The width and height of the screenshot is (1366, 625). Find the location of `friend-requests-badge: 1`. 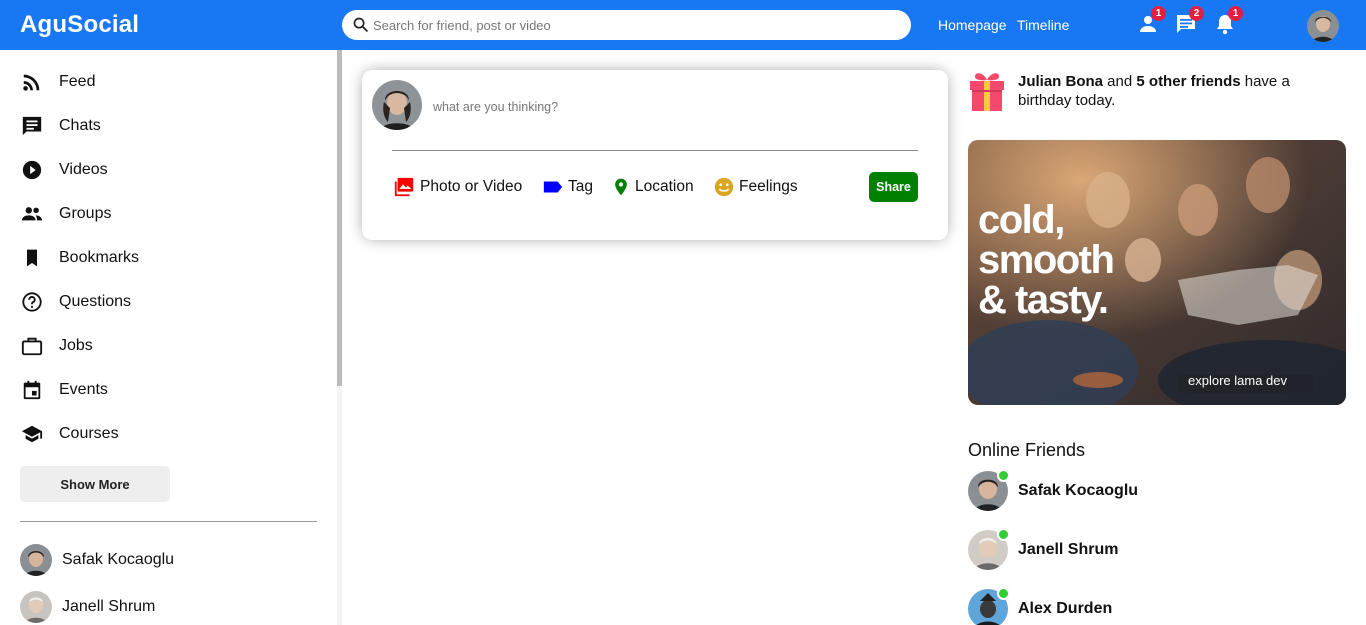

friend-requests-badge: 1 is located at coordinates (1158, 13).